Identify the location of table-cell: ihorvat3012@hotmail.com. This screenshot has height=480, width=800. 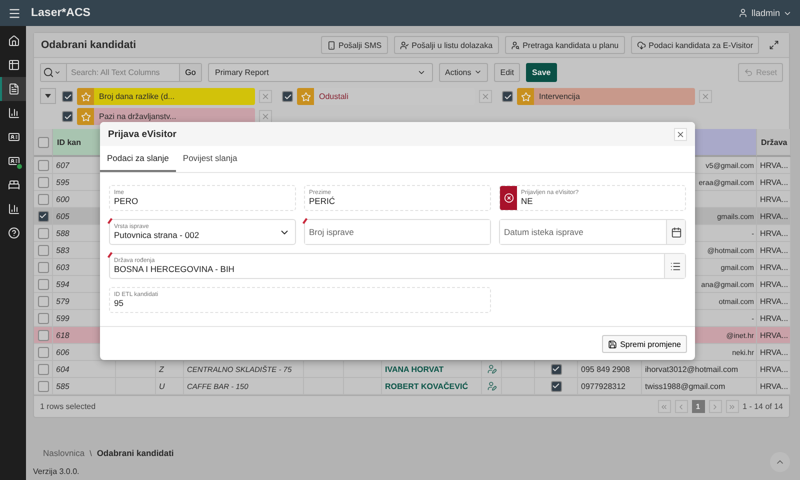
(699, 369).